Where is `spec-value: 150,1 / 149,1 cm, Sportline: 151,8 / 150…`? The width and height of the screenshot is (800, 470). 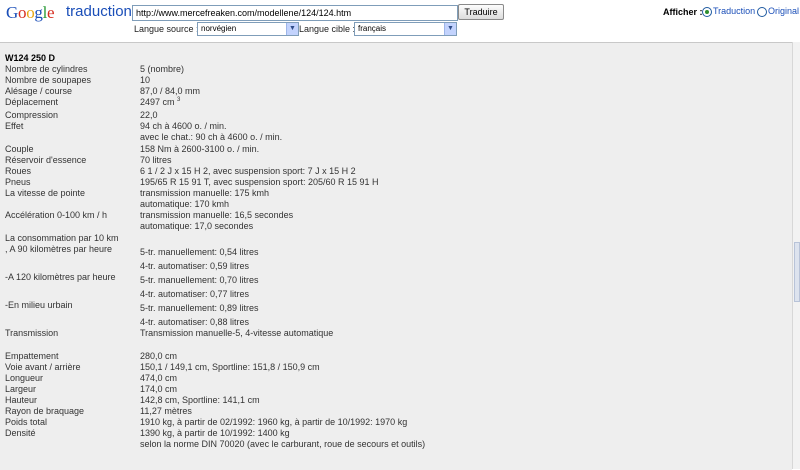 spec-value: 150,1 / 149,1 cm, Sportline: 151,8 / 150… is located at coordinates (230, 367).